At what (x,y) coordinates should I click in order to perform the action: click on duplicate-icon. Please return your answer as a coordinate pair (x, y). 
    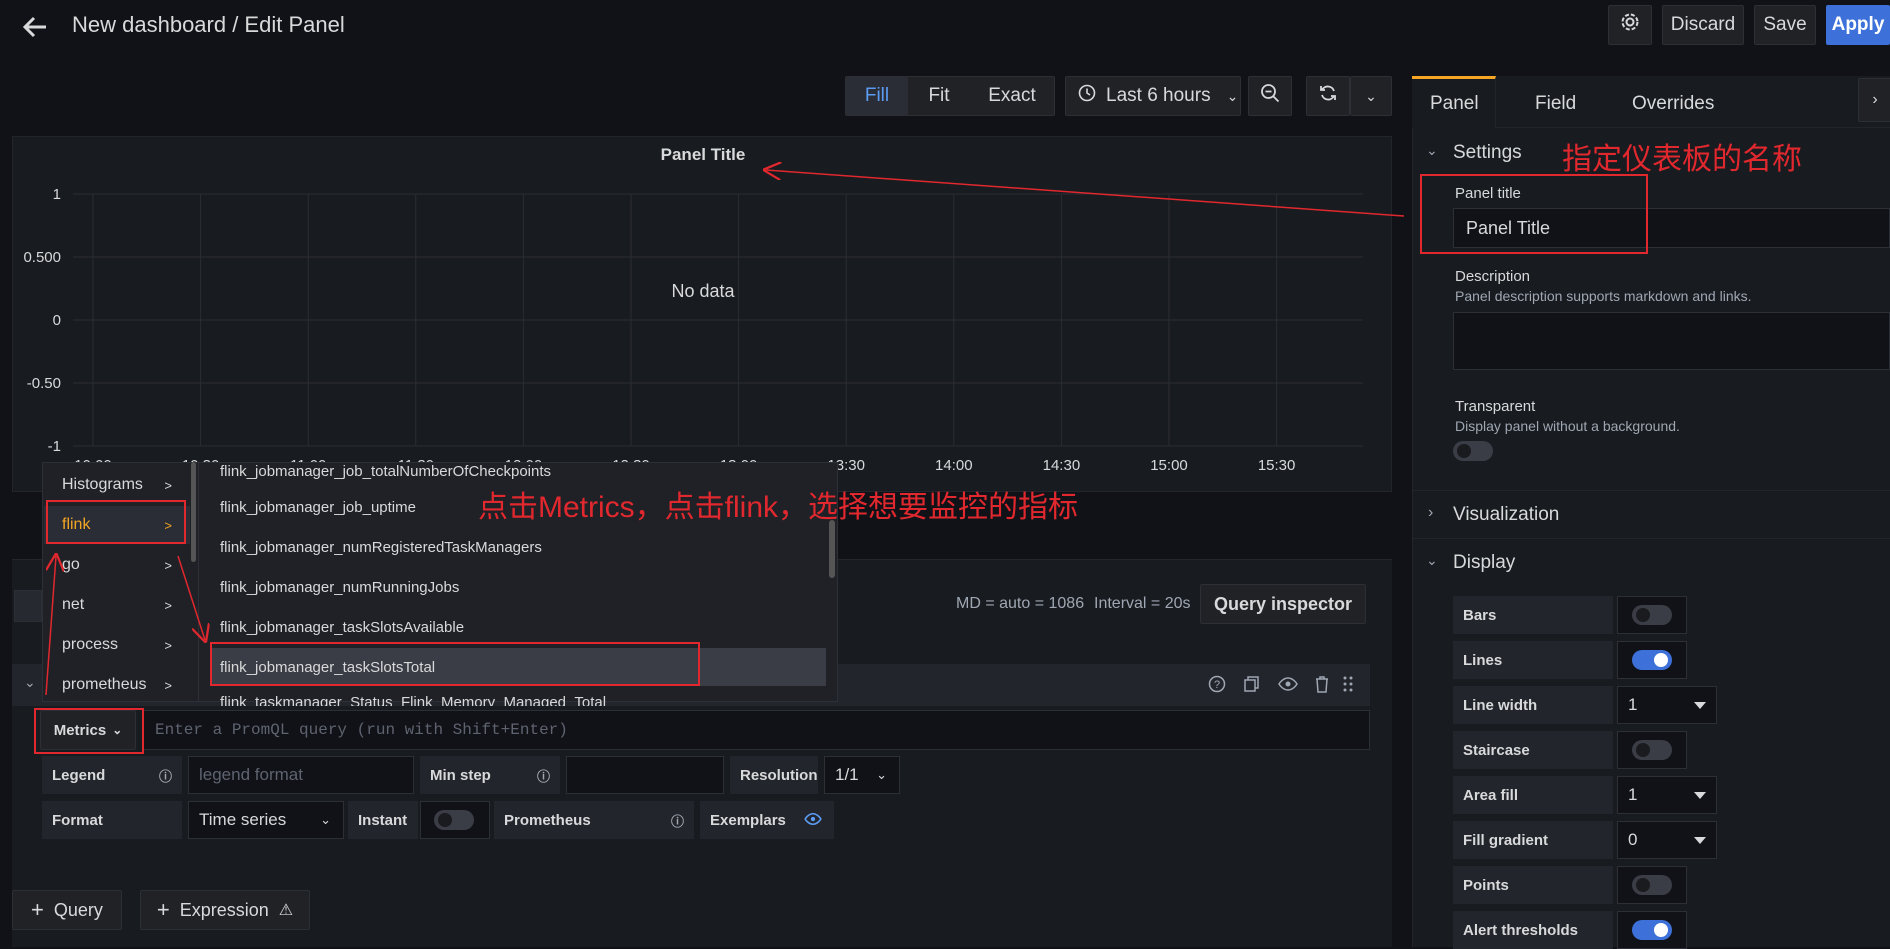
    Looking at the image, I should click on (1252, 686).